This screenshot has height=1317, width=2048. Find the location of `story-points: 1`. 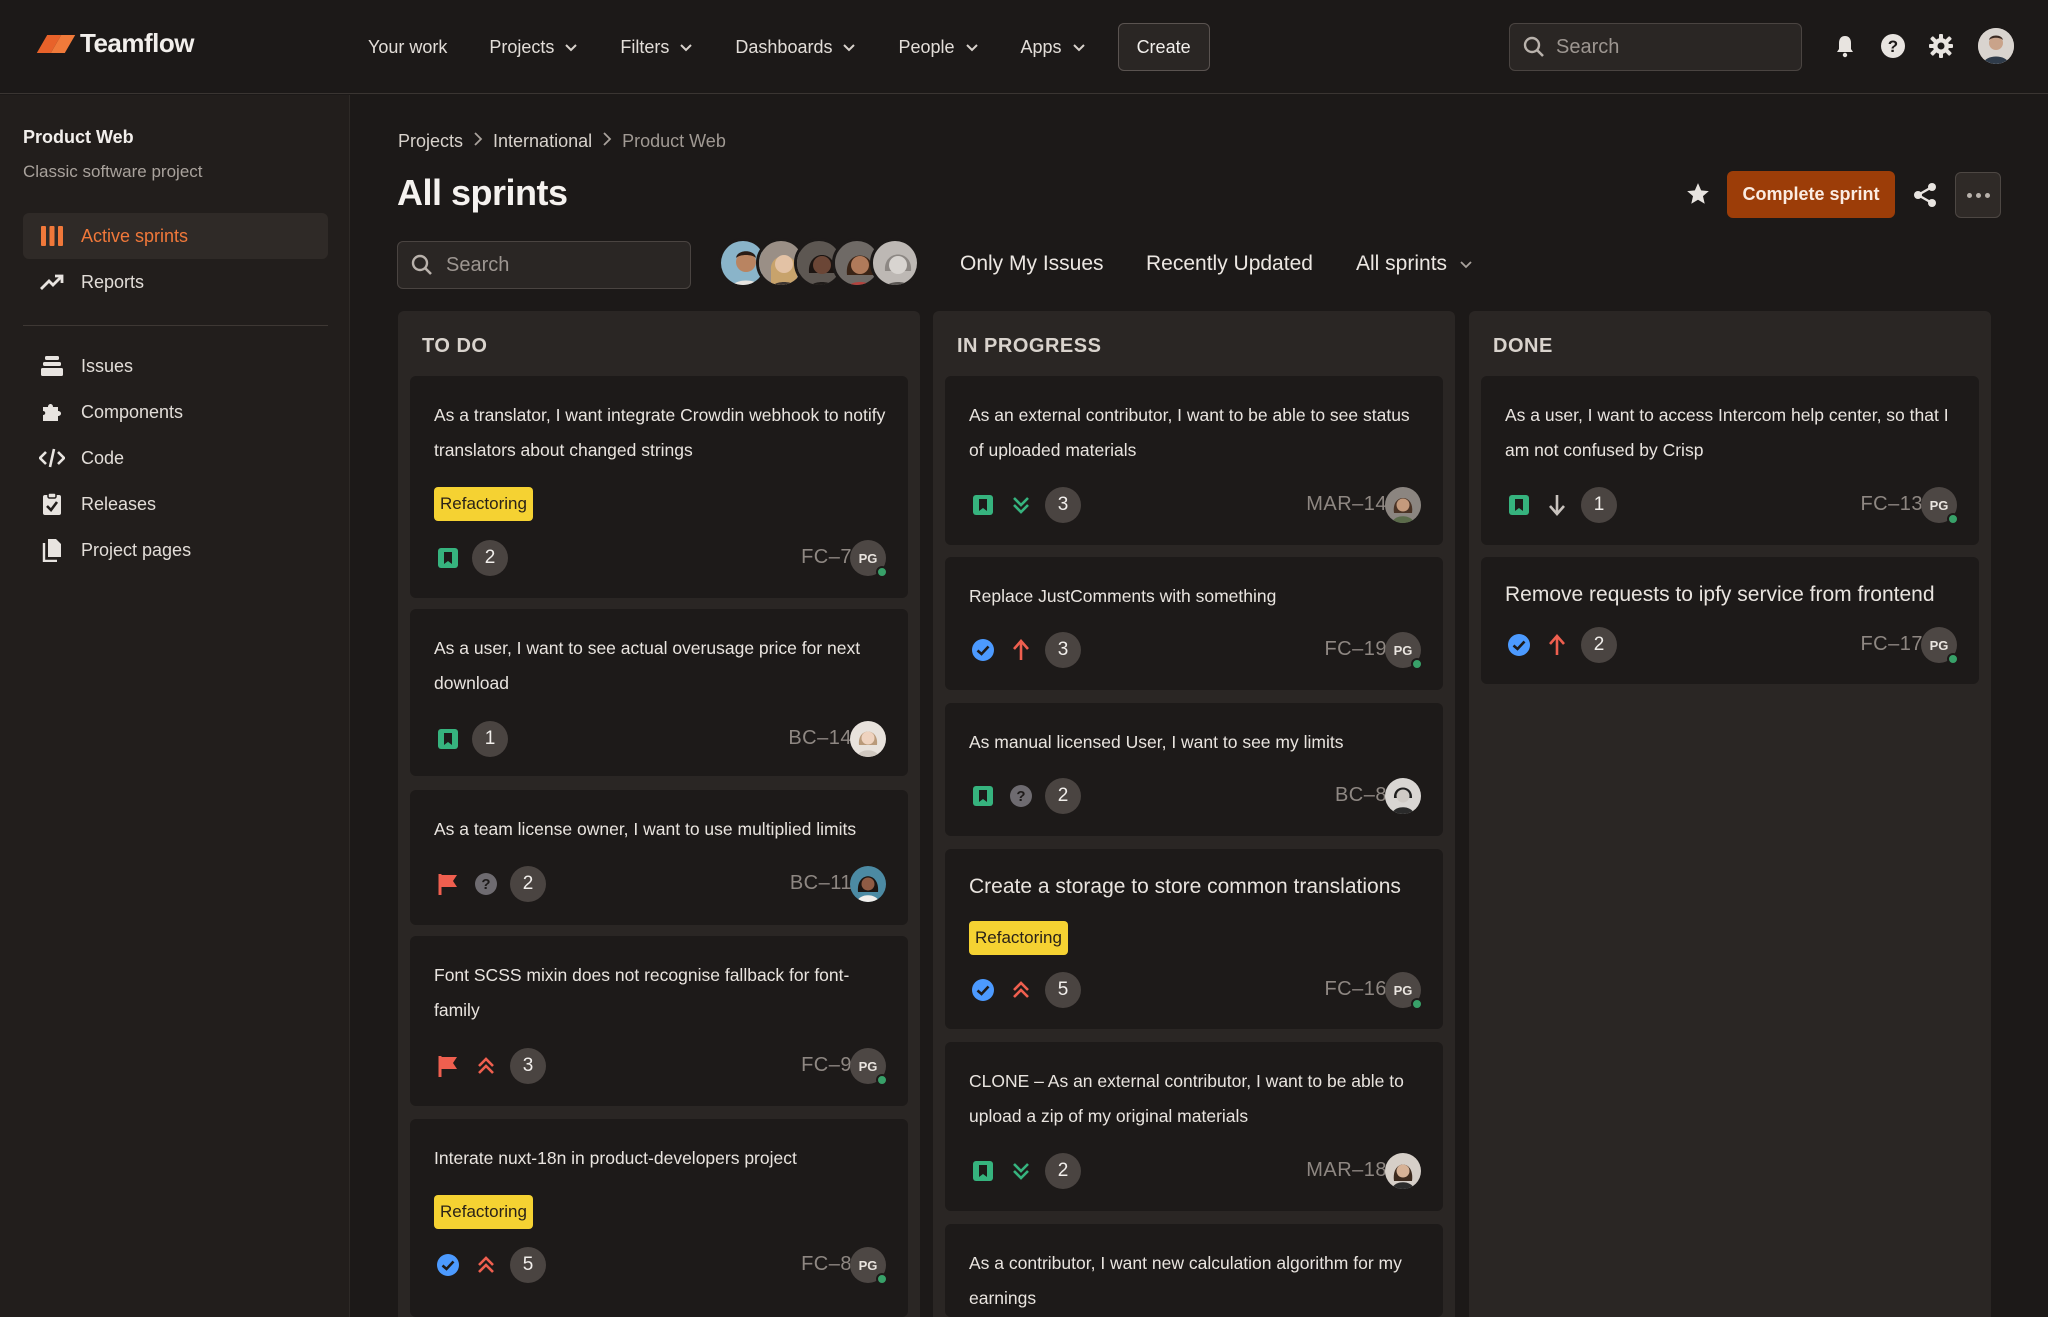

story-points: 1 is located at coordinates (1599, 505).